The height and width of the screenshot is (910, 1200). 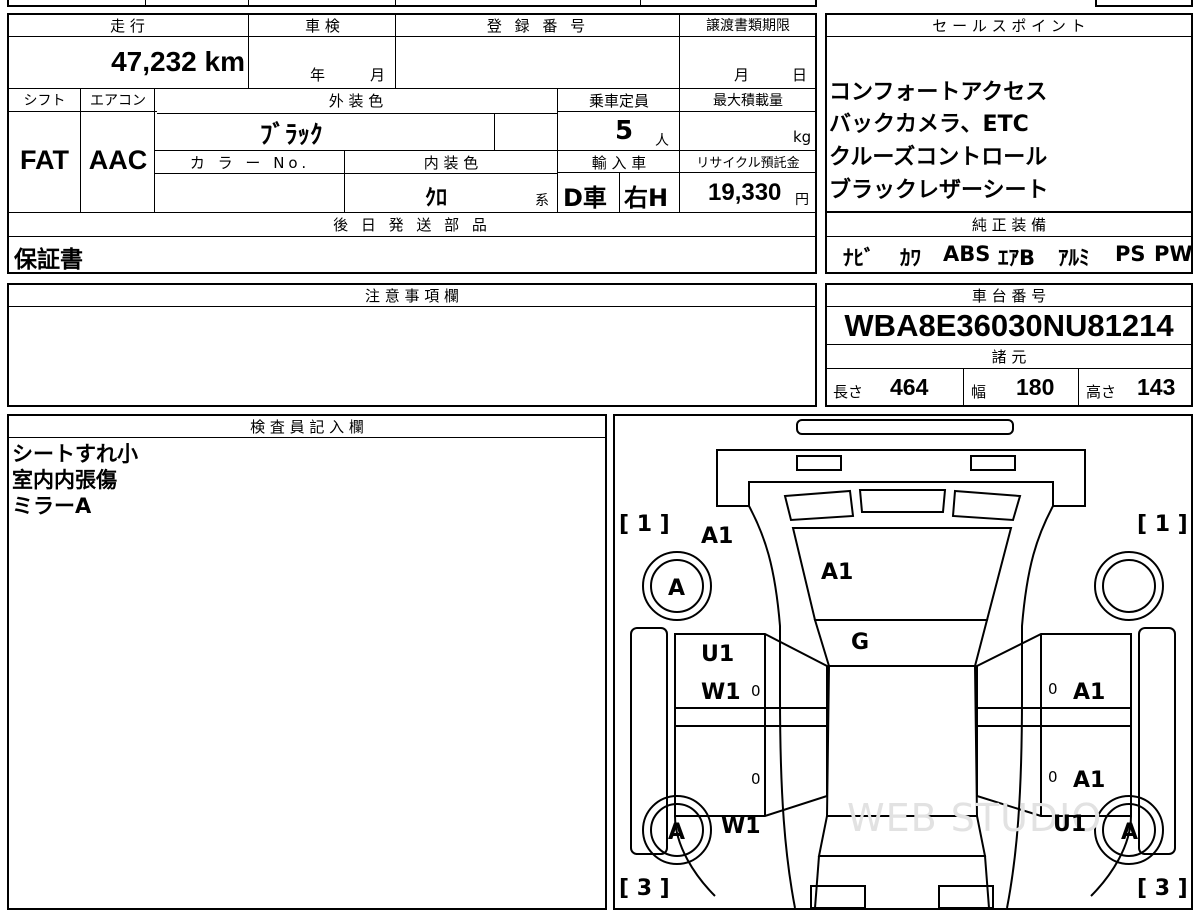 I want to click on rear-right-quarter-code: U1, so click(x=1070, y=824).